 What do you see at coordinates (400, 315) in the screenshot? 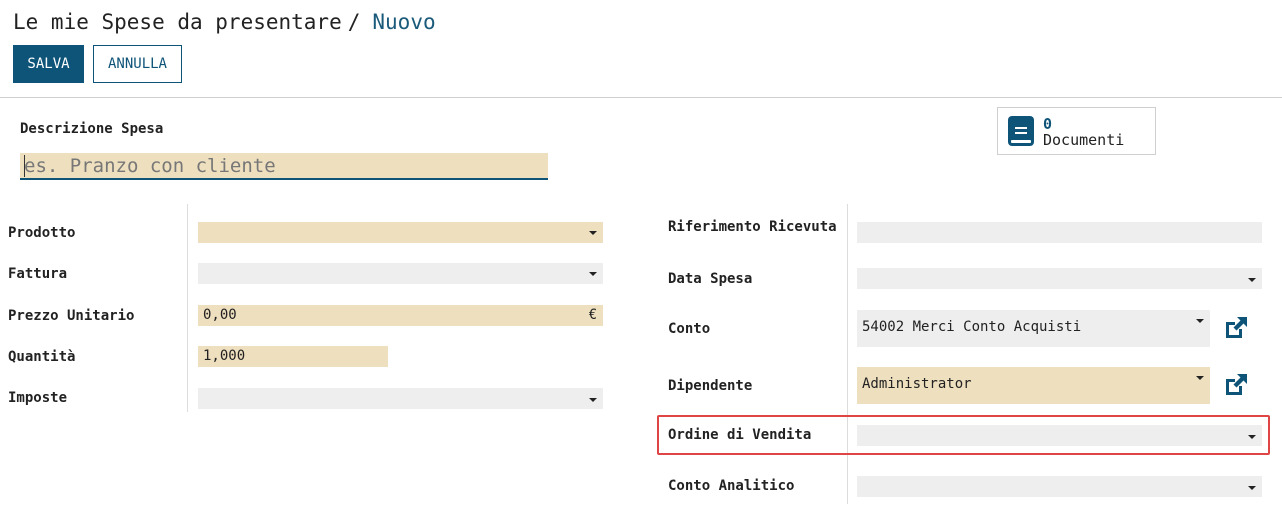
I see `unit-price-input: 0,00 €` at bounding box center [400, 315].